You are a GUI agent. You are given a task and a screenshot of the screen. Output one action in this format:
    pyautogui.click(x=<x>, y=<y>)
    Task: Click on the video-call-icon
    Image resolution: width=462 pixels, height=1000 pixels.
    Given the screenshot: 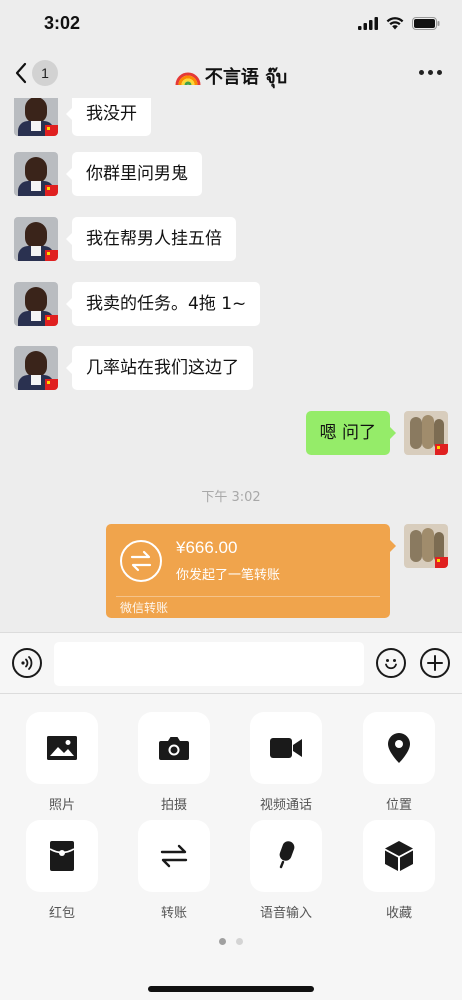 What is the action you would take?
    pyautogui.click(x=286, y=748)
    